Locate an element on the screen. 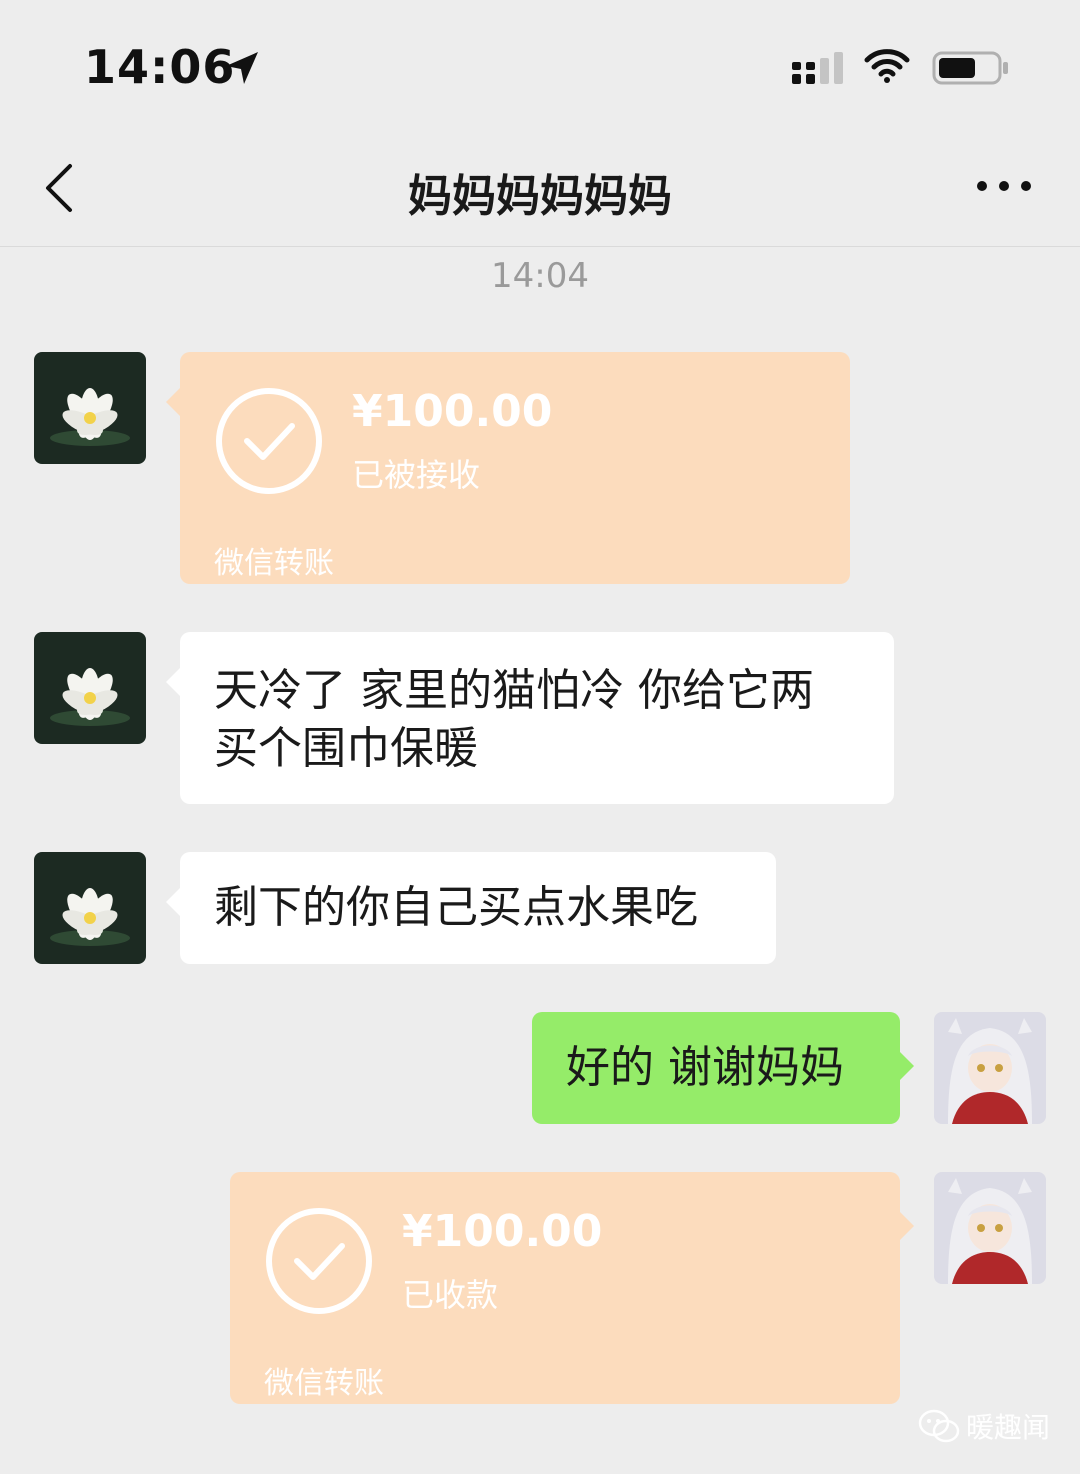 The height and width of the screenshot is (1474, 1080). wifi-icon is located at coordinates (887, 66).